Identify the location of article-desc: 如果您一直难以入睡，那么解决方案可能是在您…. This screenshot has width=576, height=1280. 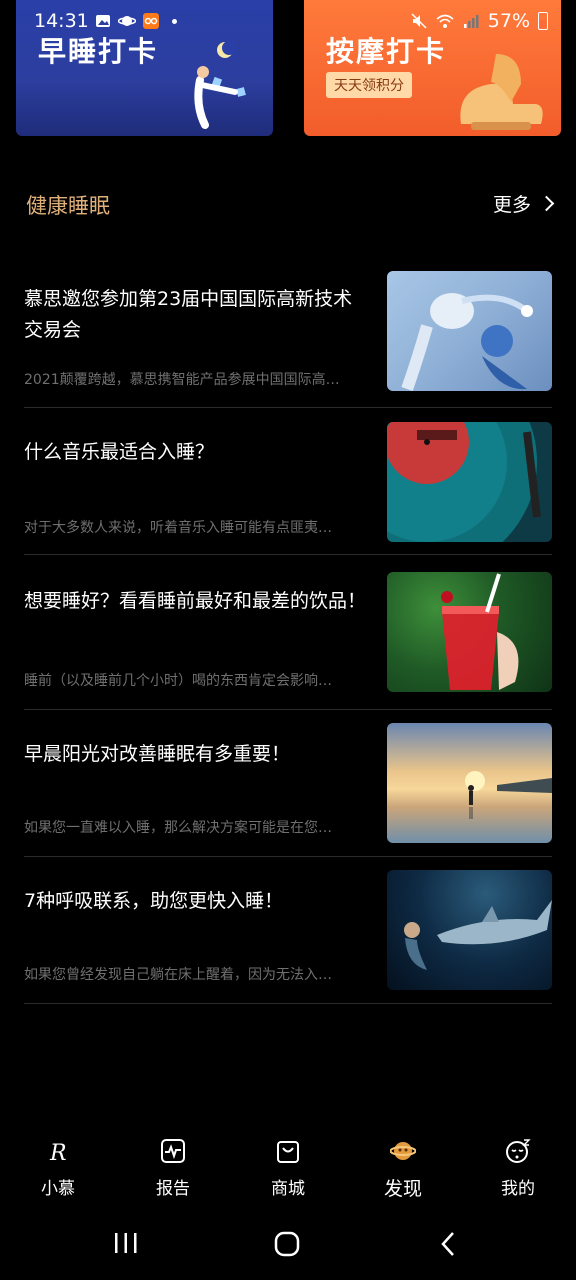
(178, 828).